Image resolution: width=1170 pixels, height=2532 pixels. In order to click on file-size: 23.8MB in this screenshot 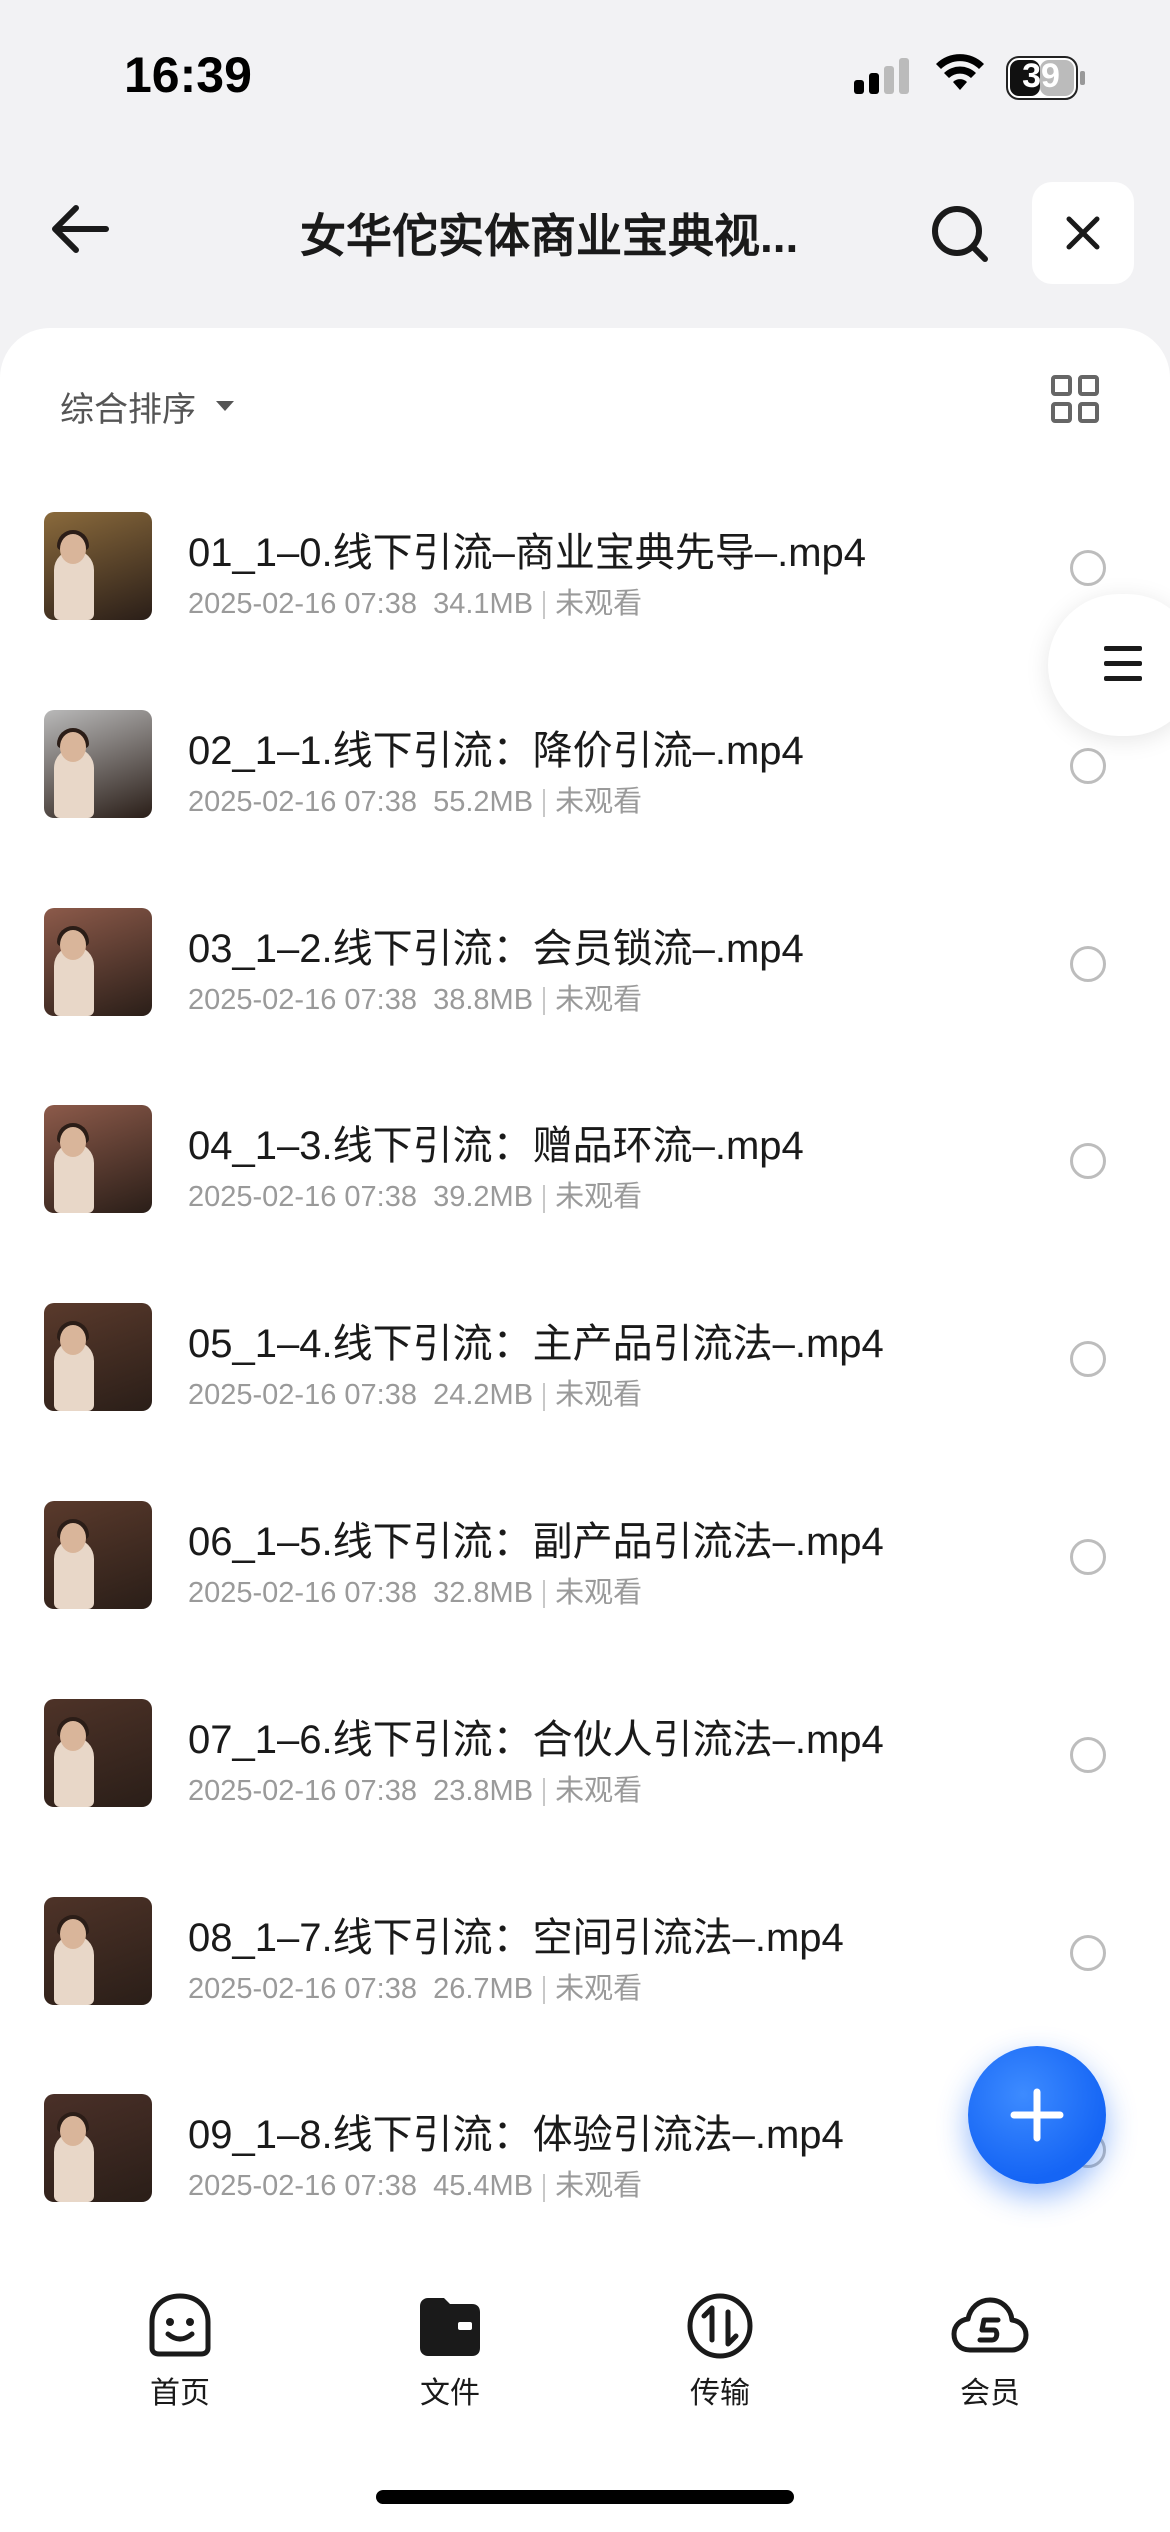, I will do `click(483, 1790)`.